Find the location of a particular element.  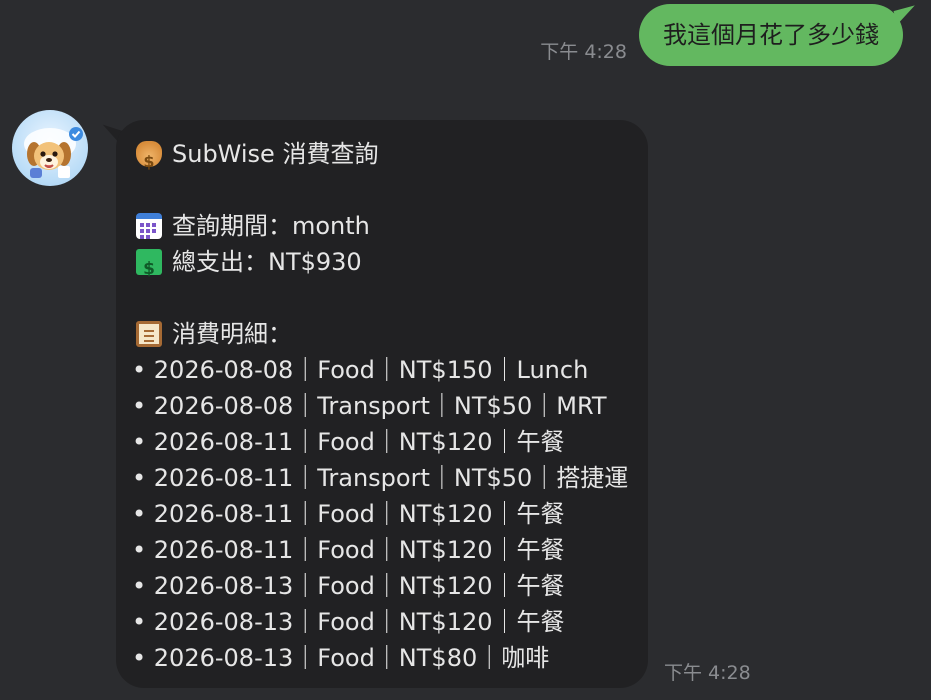

outgoing-timestamp: 下午 4:28 is located at coordinates (583, 52).